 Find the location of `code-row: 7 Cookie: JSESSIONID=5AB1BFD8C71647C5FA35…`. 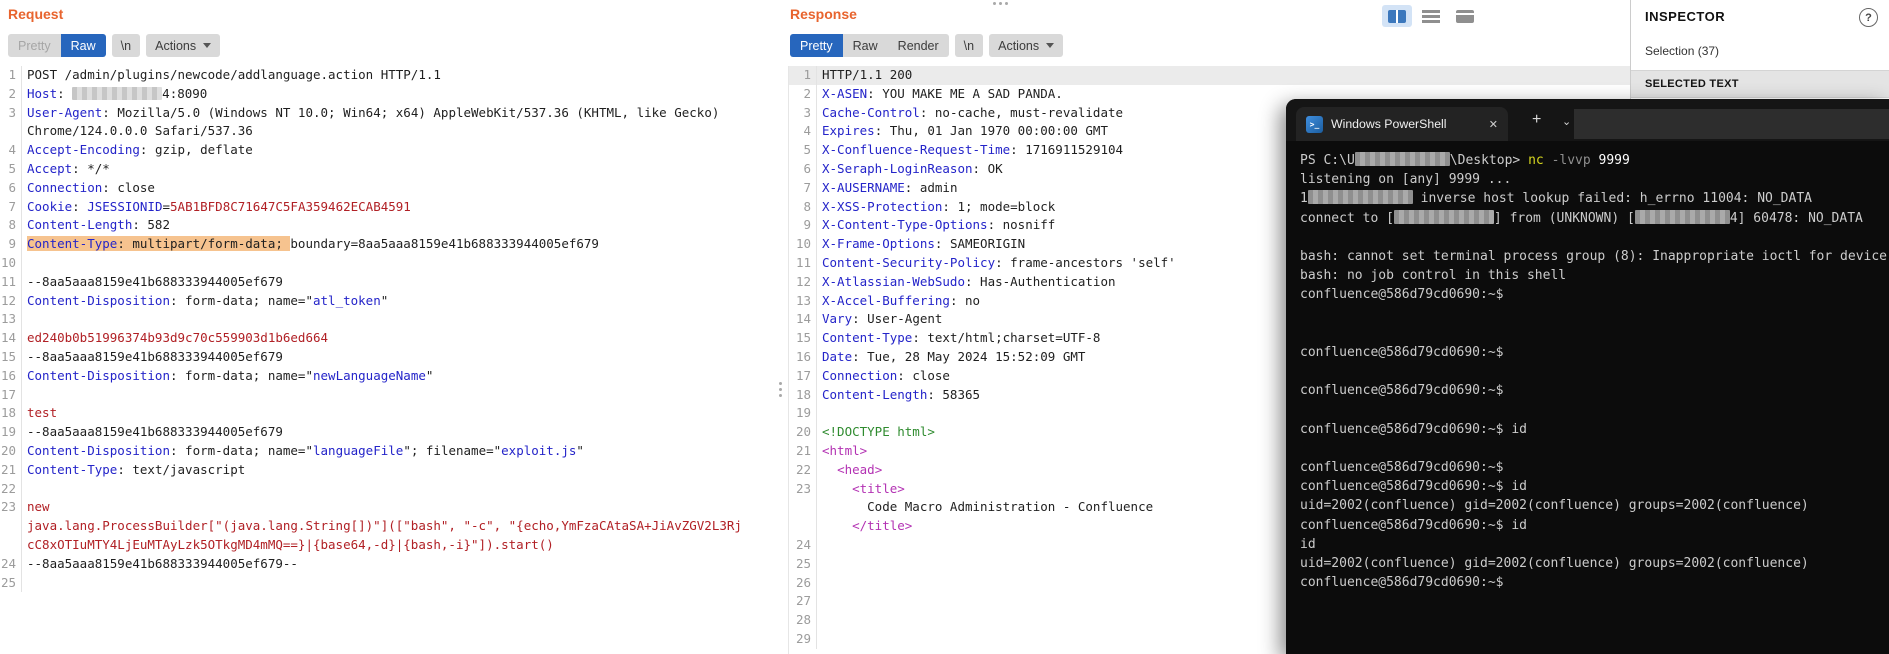

code-row: 7 Cookie: JSESSIONID=5AB1BFD8C71647C5FA35… is located at coordinates (393, 207).